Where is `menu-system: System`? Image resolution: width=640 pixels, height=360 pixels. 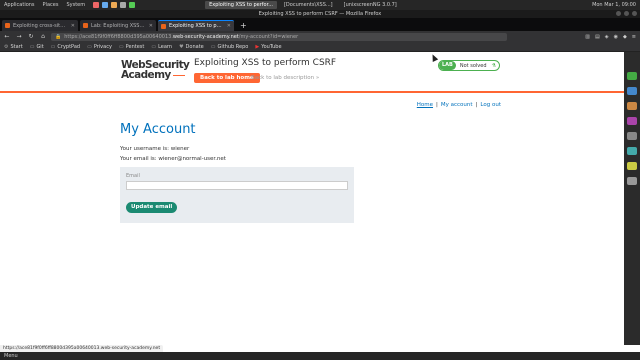
menu-system: System is located at coordinates (75, 5).